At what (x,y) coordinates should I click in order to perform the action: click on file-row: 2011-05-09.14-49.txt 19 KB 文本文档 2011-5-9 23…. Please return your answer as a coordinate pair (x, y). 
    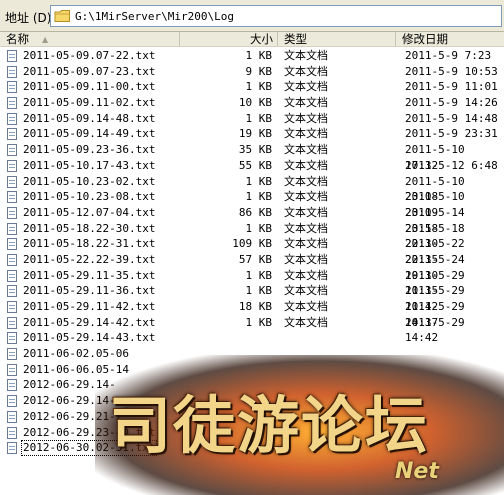
    Looking at the image, I should click on (252, 134).